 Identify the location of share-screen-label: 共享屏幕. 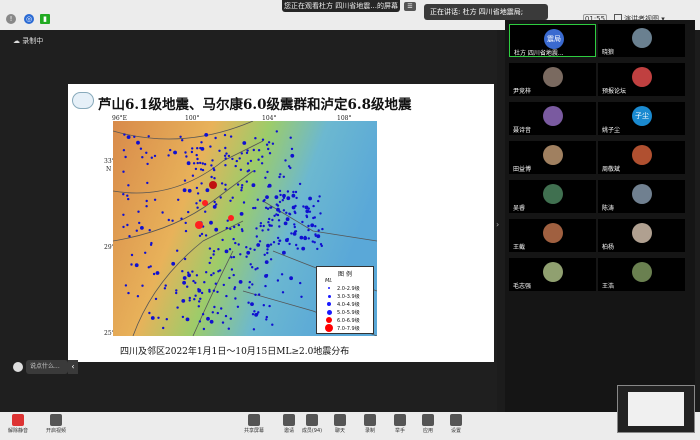
(253, 431).